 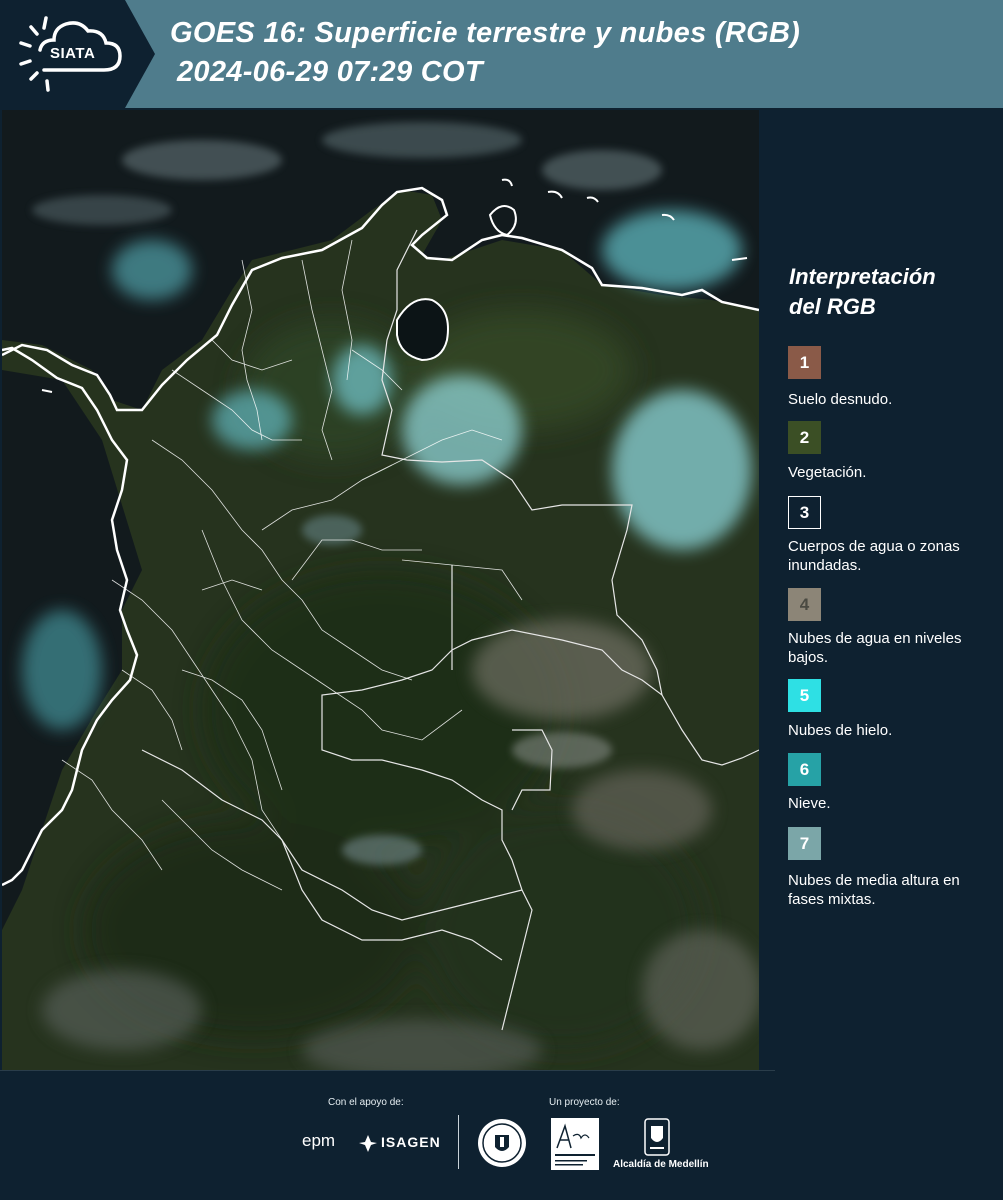 I want to click on legend-label-3: Cuerpos de agua o zonas inundadas., so click(x=874, y=556).